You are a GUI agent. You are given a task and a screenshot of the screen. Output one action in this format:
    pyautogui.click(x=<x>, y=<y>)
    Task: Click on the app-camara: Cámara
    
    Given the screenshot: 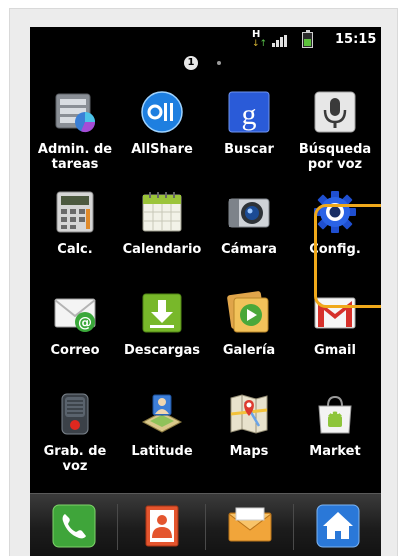 What is the action you would take?
    pyautogui.click(x=249, y=240)
    